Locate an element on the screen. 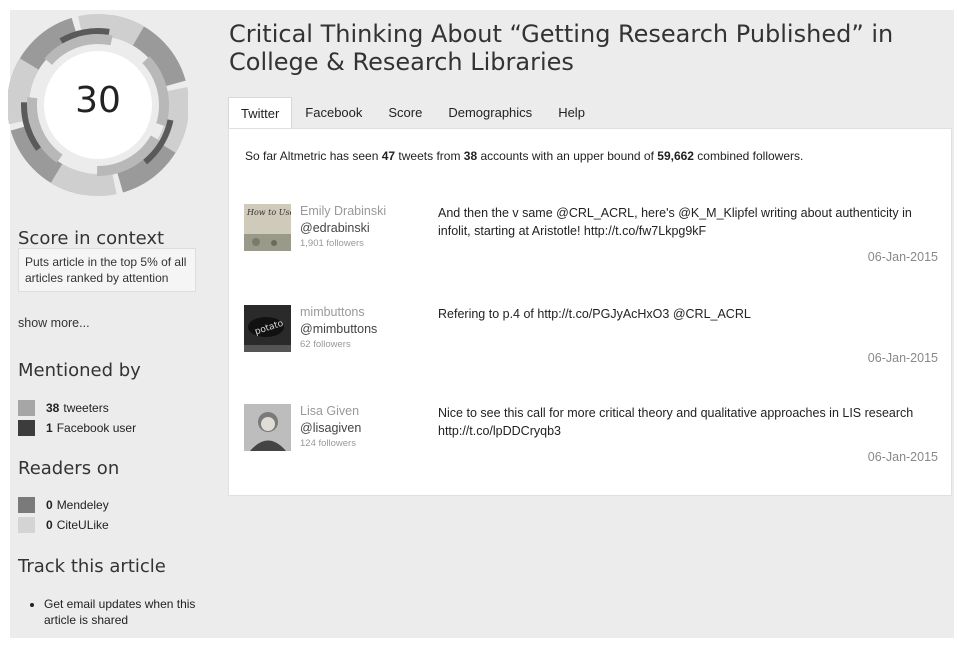 The width and height of the screenshot is (958, 650). mendeley-count: 0 is located at coordinates (49, 505).